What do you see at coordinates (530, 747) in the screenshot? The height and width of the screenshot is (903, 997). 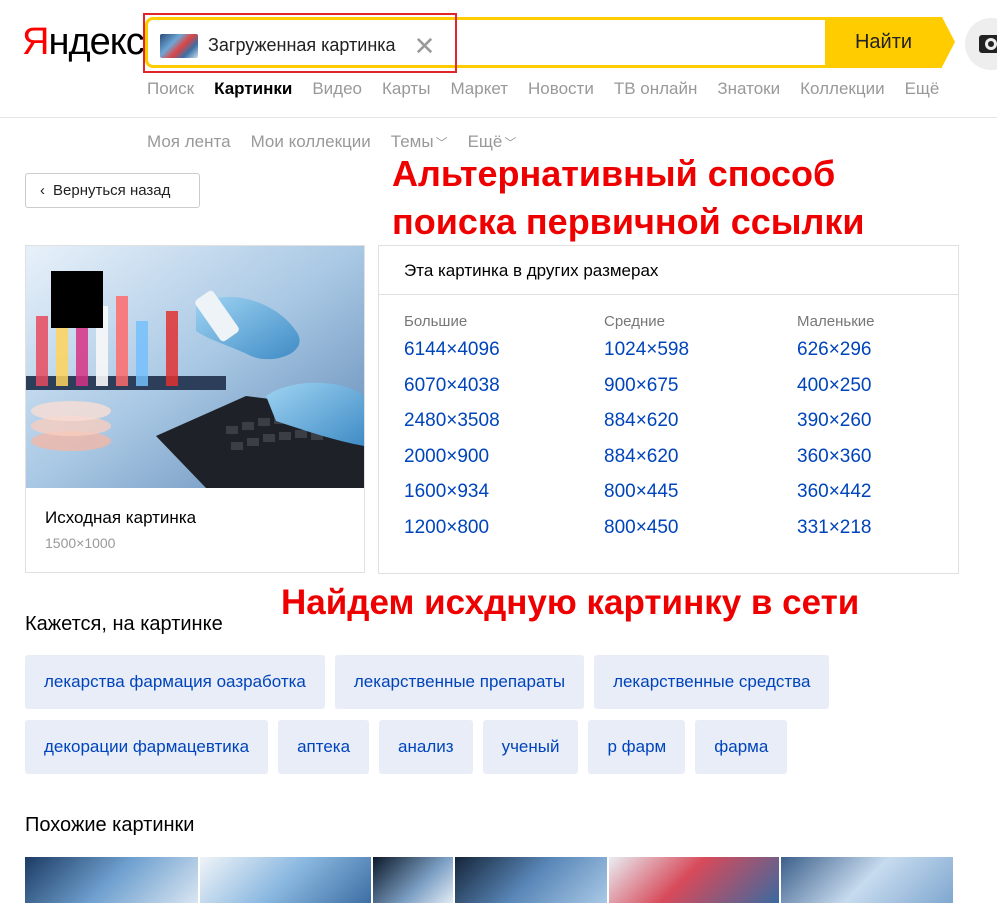 I see `tag-chip: ученый` at bounding box center [530, 747].